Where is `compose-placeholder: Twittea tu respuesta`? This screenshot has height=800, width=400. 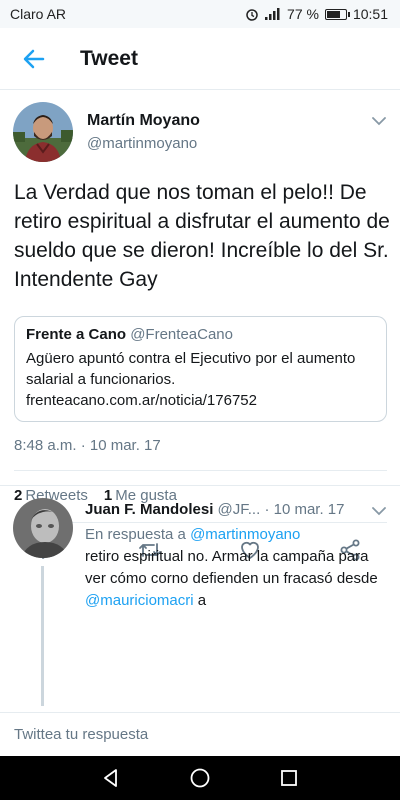
compose-placeholder: Twittea tu respuesta is located at coordinates (81, 734).